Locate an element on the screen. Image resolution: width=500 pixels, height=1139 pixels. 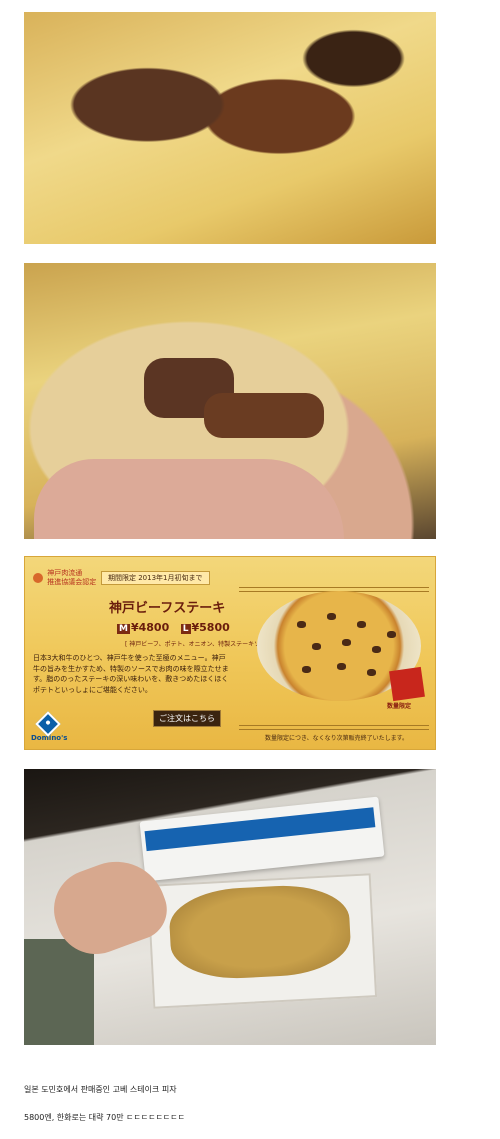
box-lid is located at coordinates (262, 839).